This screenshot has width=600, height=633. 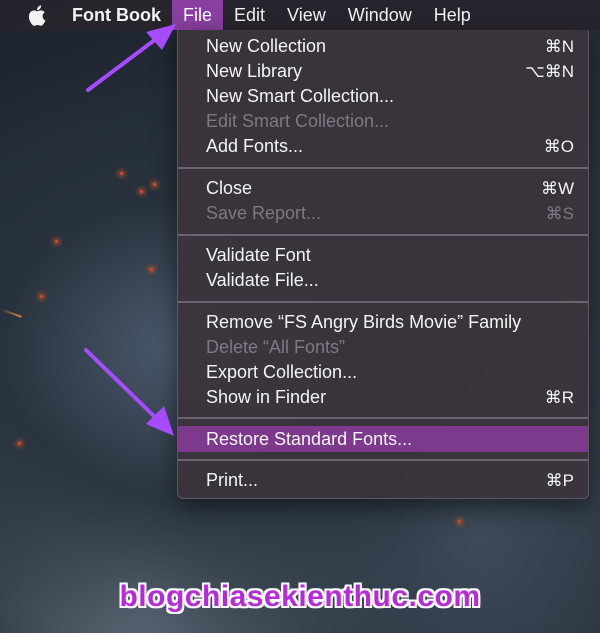 I want to click on apple-logo-icon, so click(x=37, y=15).